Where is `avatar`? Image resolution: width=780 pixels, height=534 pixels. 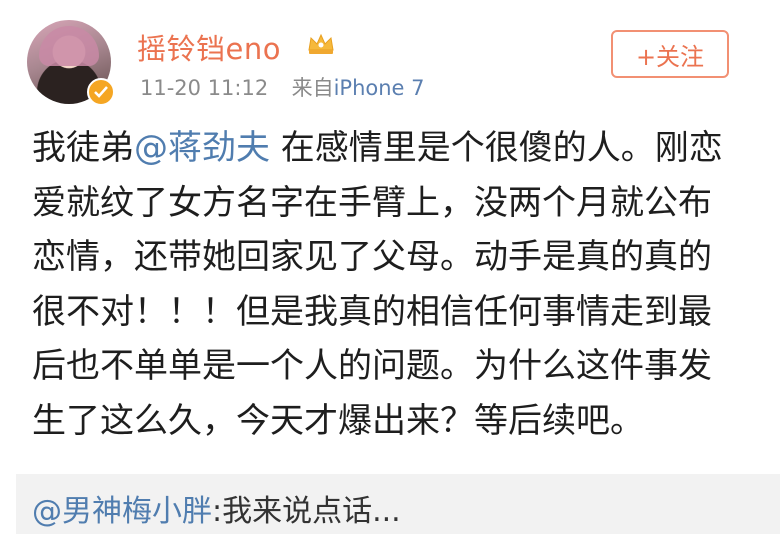 avatar is located at coordinates (71, 63).